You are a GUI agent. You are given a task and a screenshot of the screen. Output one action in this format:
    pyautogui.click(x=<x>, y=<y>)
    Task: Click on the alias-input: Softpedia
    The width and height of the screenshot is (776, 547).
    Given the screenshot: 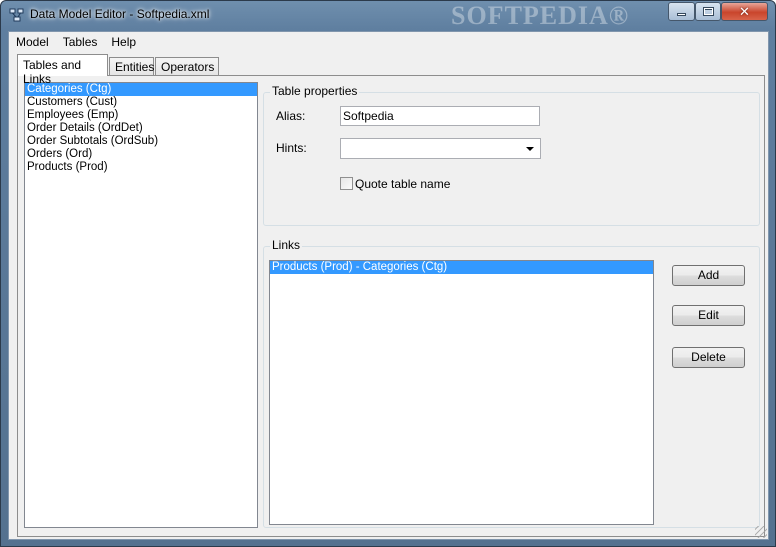 What is the action you would take?
    pyautogui.click(x=440, y=116)
    